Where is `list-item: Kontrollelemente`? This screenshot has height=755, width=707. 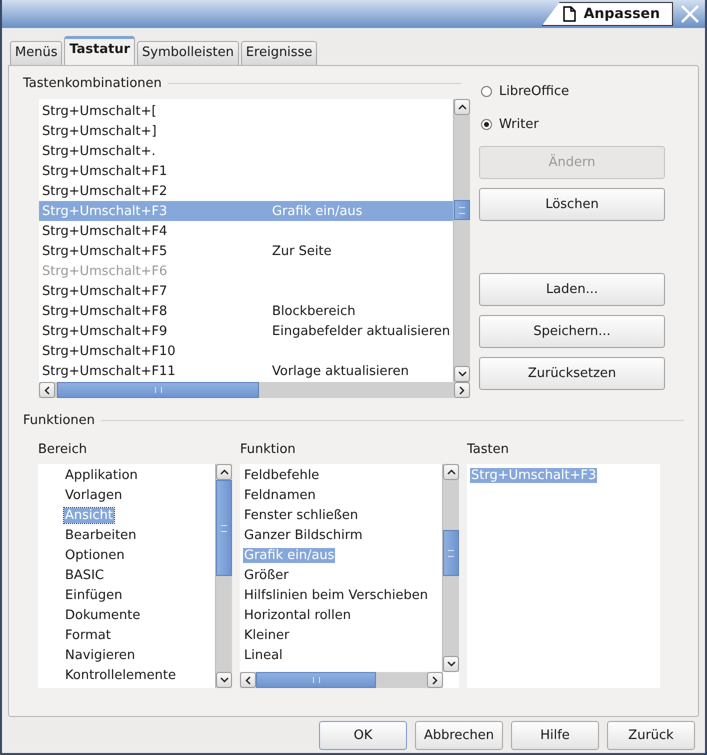 list-item: Kontrollelemente is located at coordinates (121, 675).